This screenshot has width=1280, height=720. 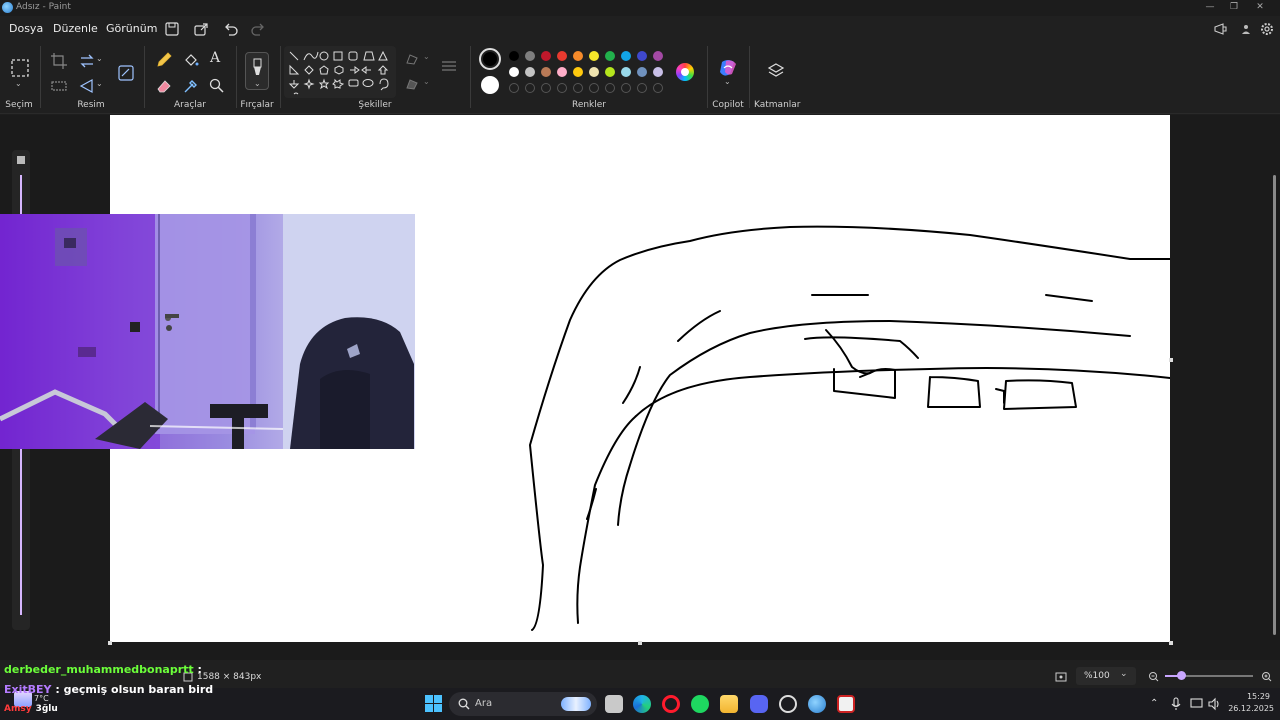 What do you see at coordinates (776, 71) in the screenshot?
I see `layers-icon` at bounding box center [776, 71].